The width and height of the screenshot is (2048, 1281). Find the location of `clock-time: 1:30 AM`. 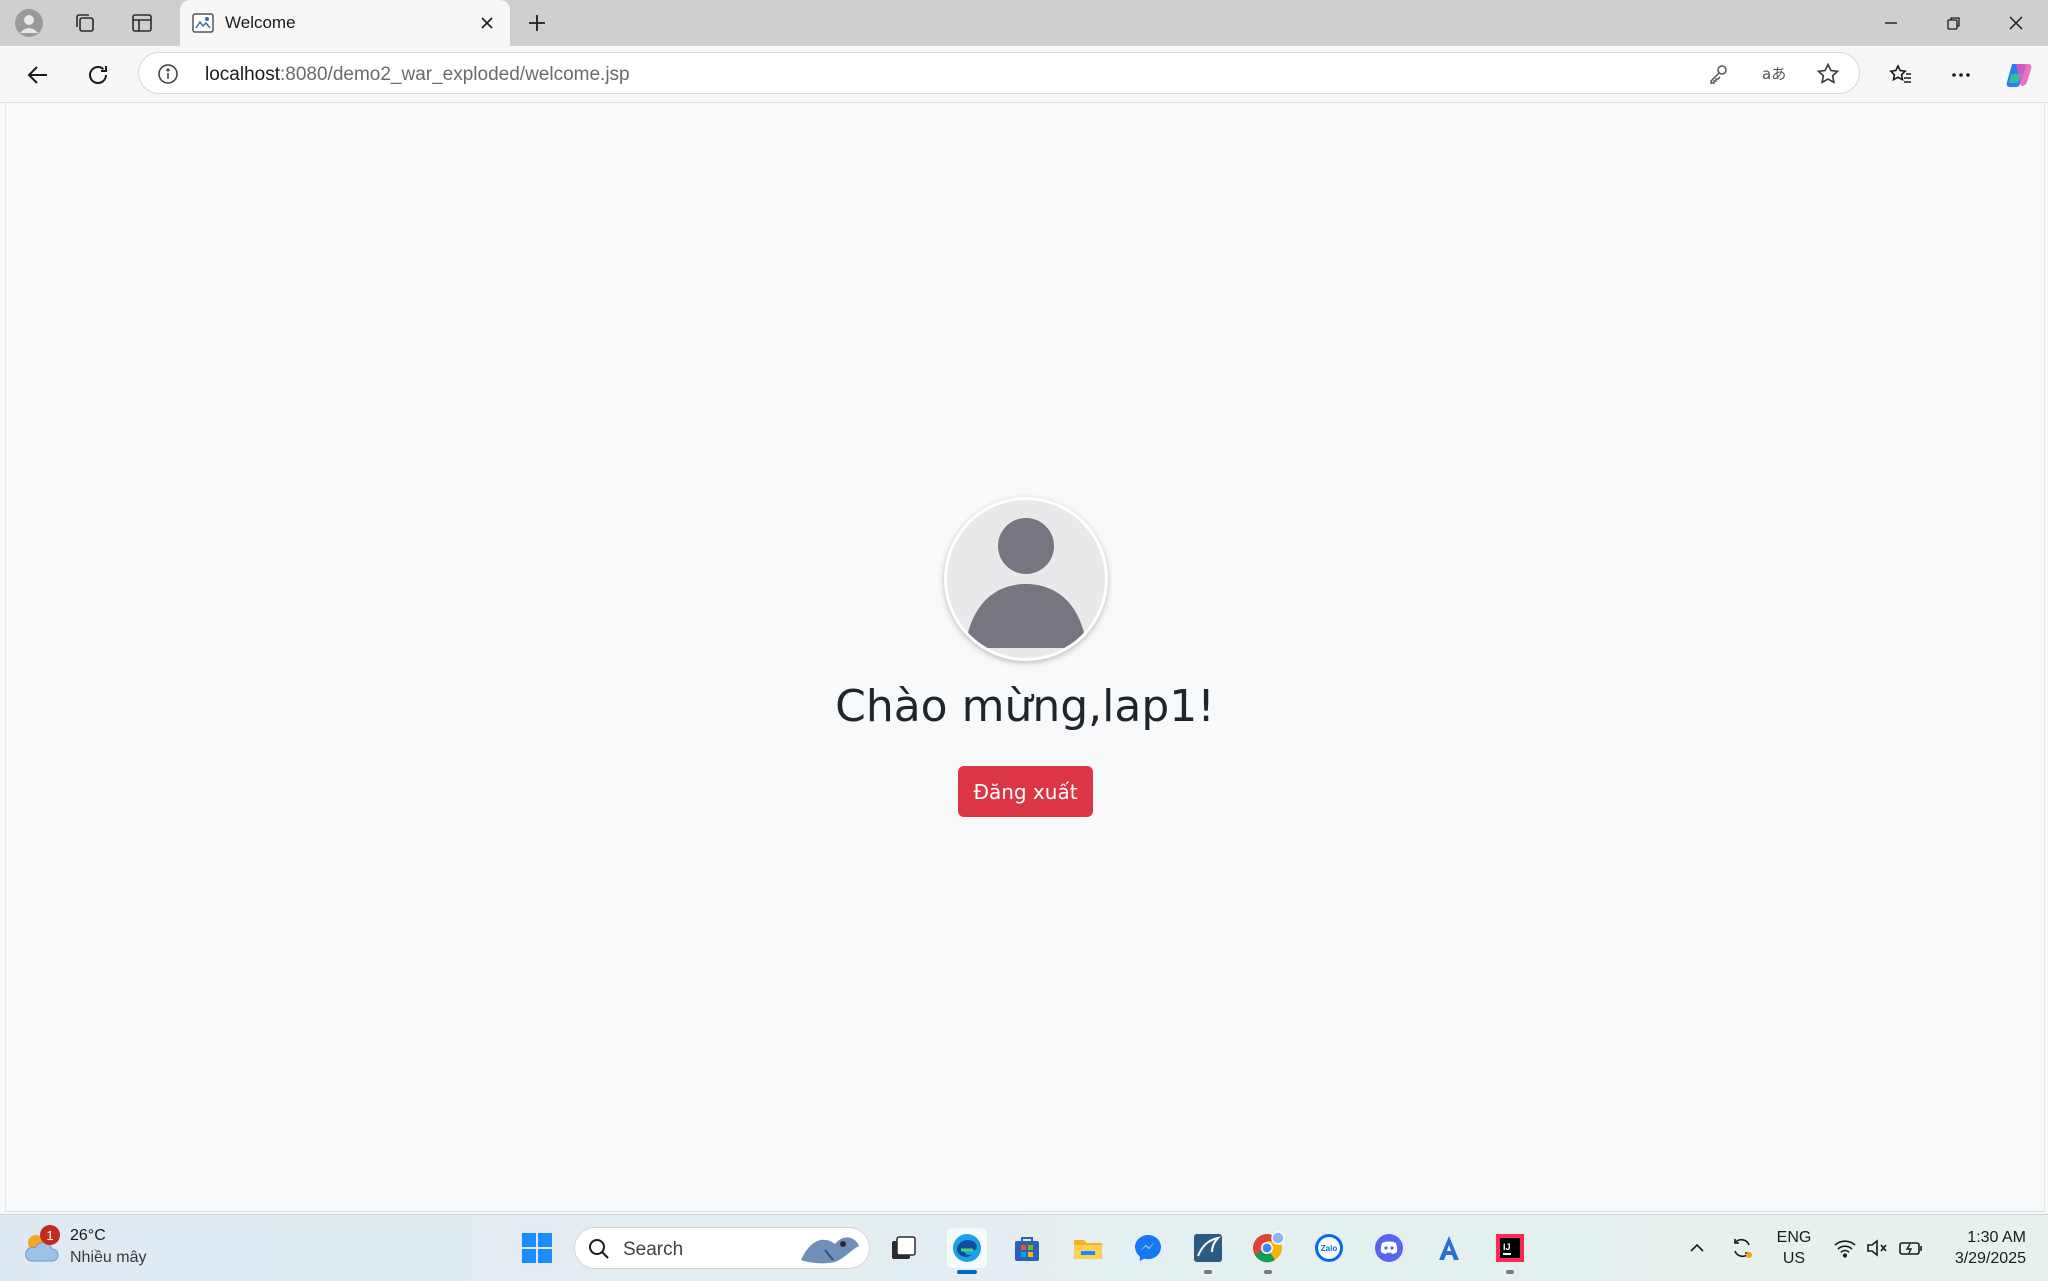

clock-time: 1:30 AM is located at coordinates (1996, 1237).